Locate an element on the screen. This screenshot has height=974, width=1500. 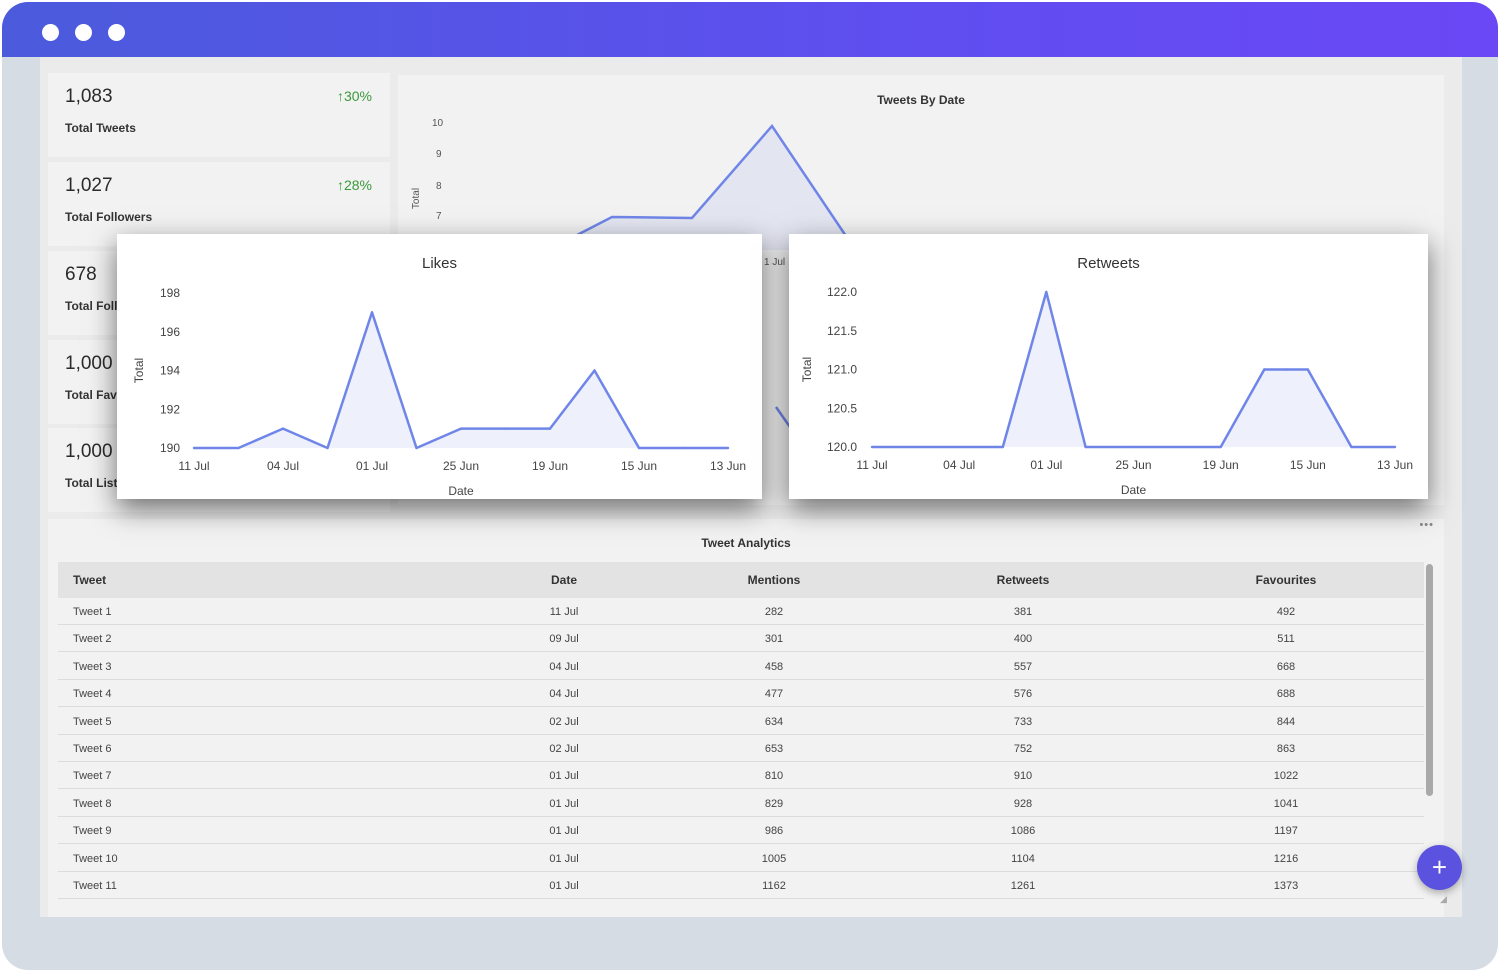
table-row: Tweet 4 04 Jul 477 576 688 is located at coordinates (741, 694).